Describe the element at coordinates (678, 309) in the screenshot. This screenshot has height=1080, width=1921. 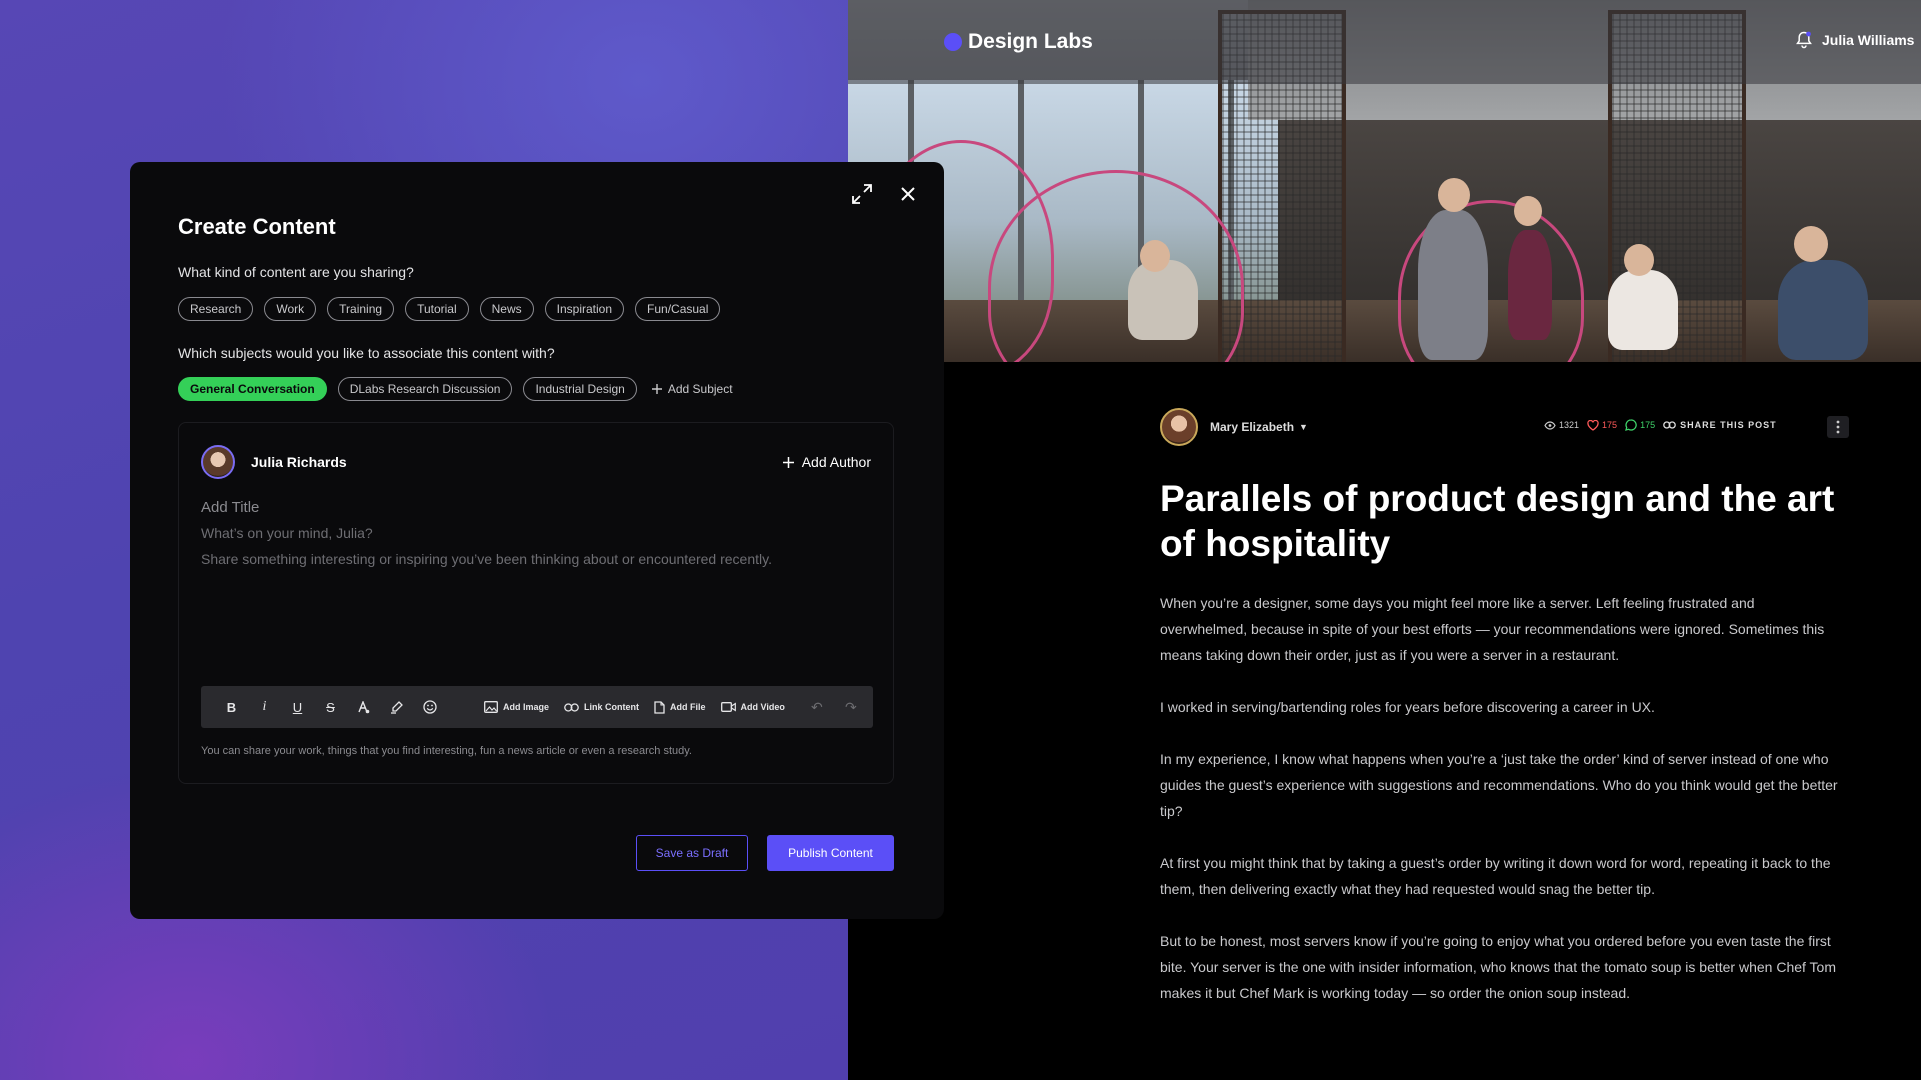
I see `chip-fun-casual: Fun/Casual` at that location.